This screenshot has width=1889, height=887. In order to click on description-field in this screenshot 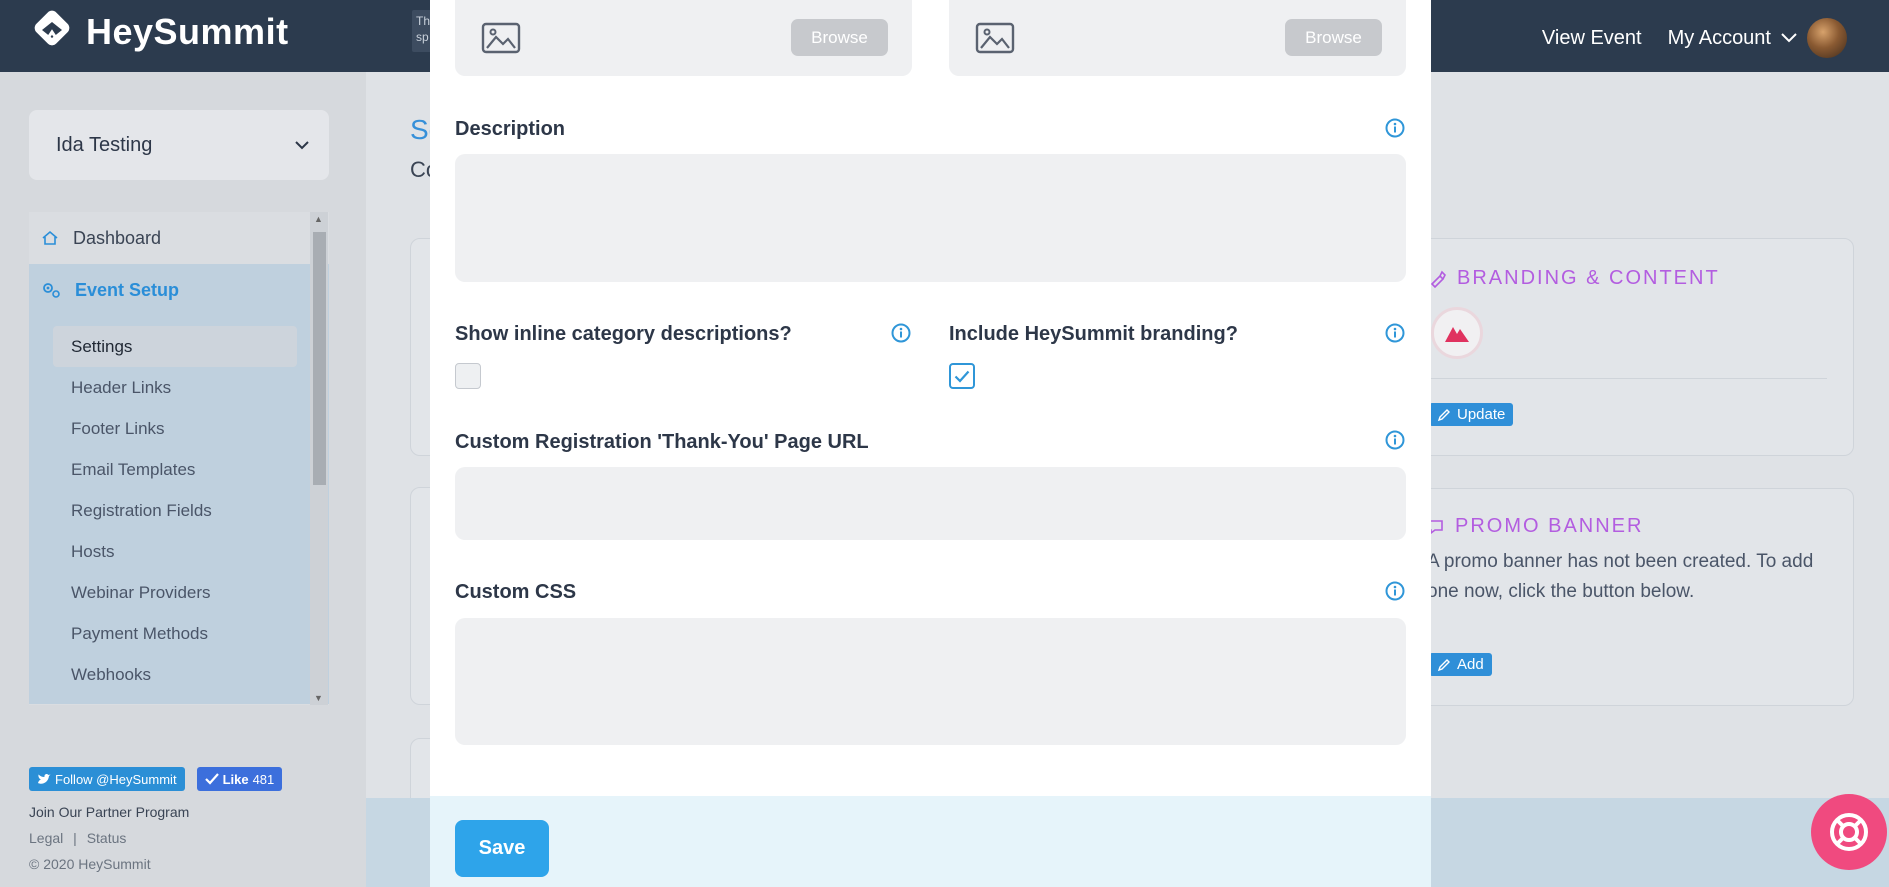, I will do `click(930, 218)`.